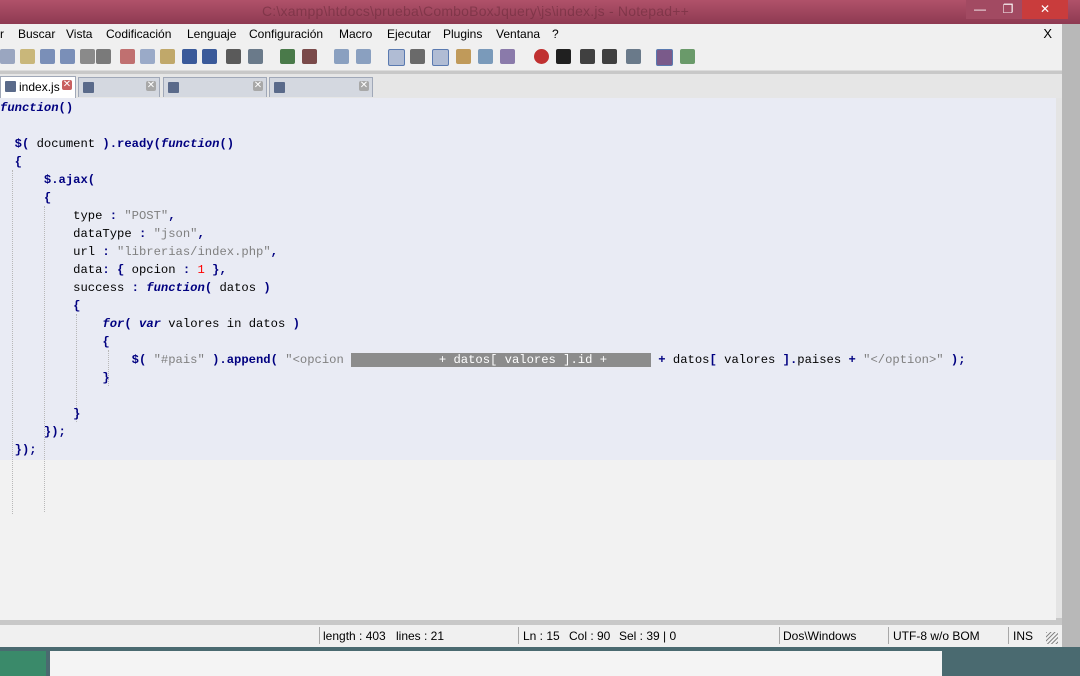  I want to click on menu-item-lenguaje: Lenguaje, so click(211, 34).